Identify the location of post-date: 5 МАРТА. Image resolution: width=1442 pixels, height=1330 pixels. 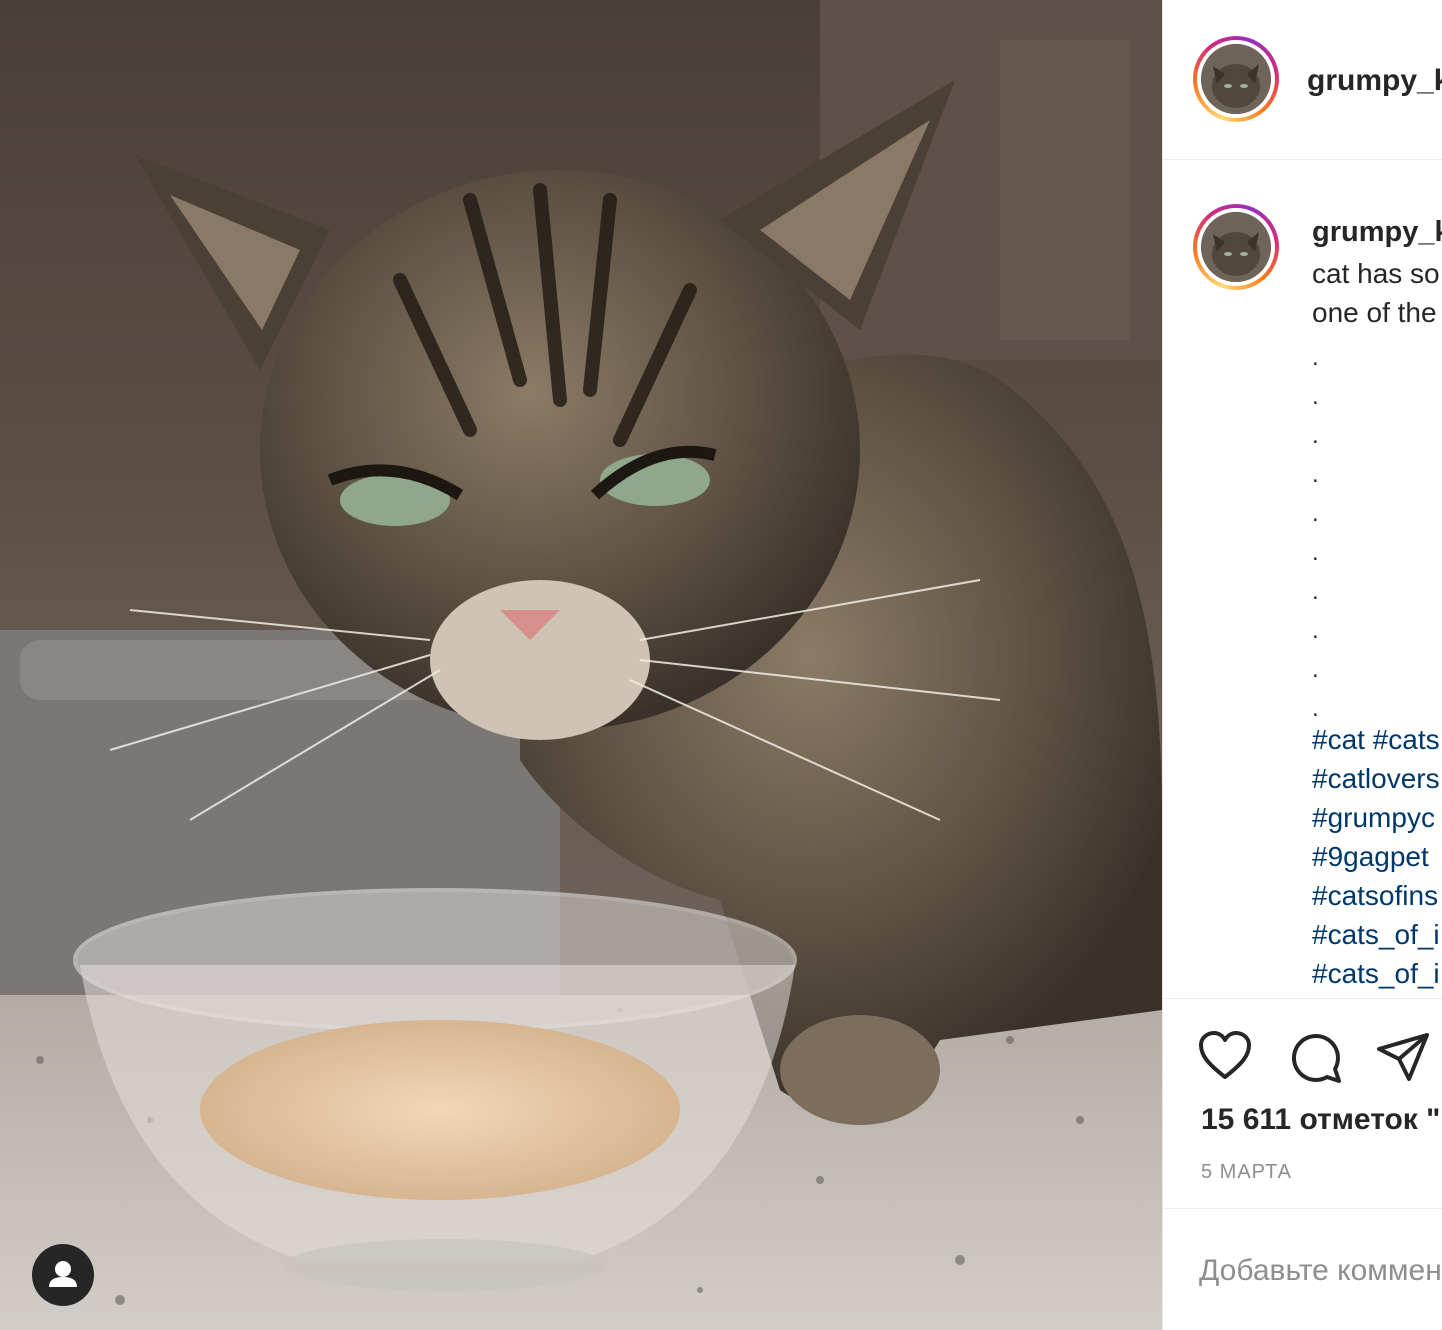
(1247, 1172).